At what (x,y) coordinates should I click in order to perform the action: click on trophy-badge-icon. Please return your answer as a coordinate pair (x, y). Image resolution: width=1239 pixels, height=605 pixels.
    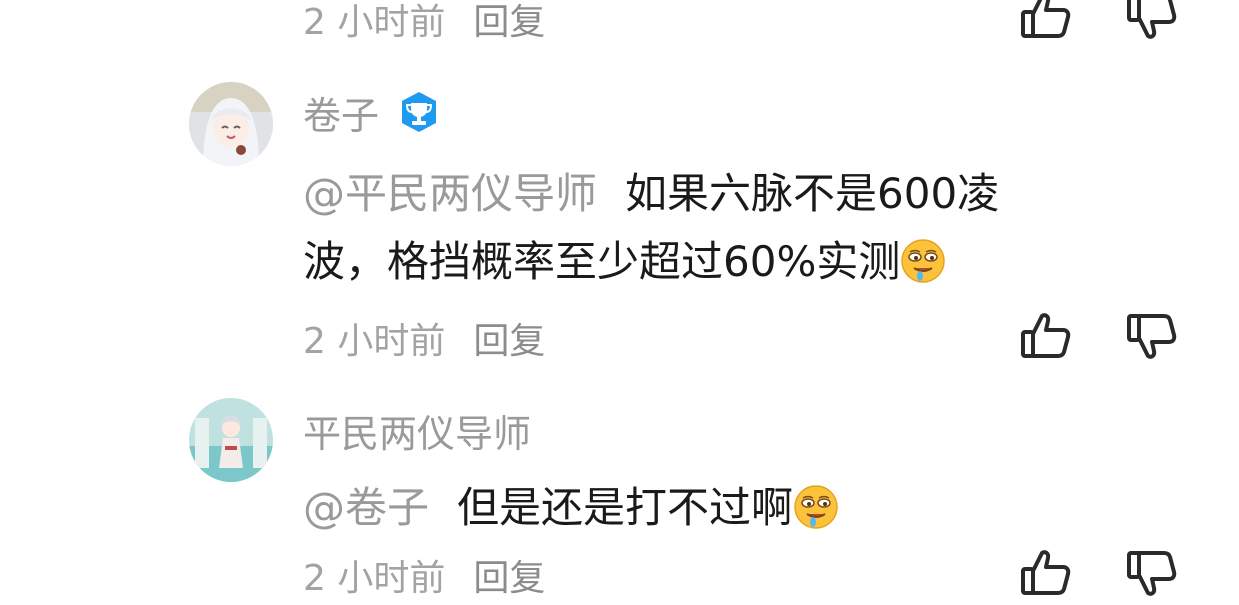
    Looking at the image, I should click on (419, 112).